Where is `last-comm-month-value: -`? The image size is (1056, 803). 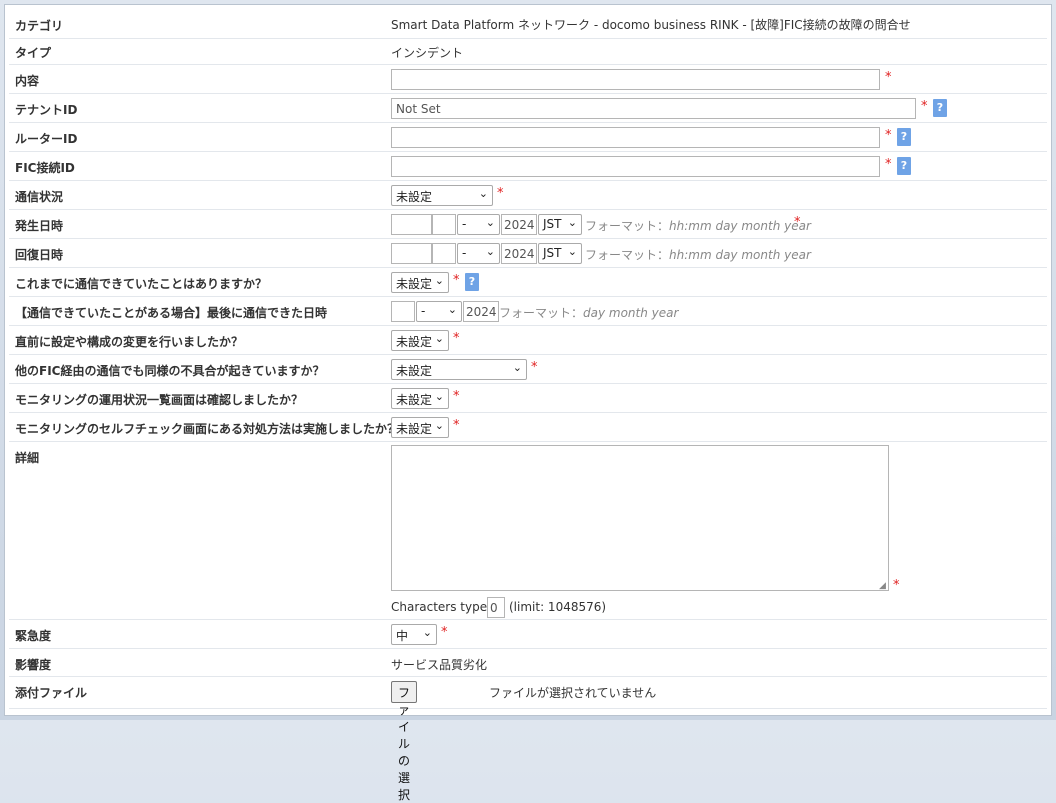 last-comm-month-value: - is located at coordinates (423, 311).